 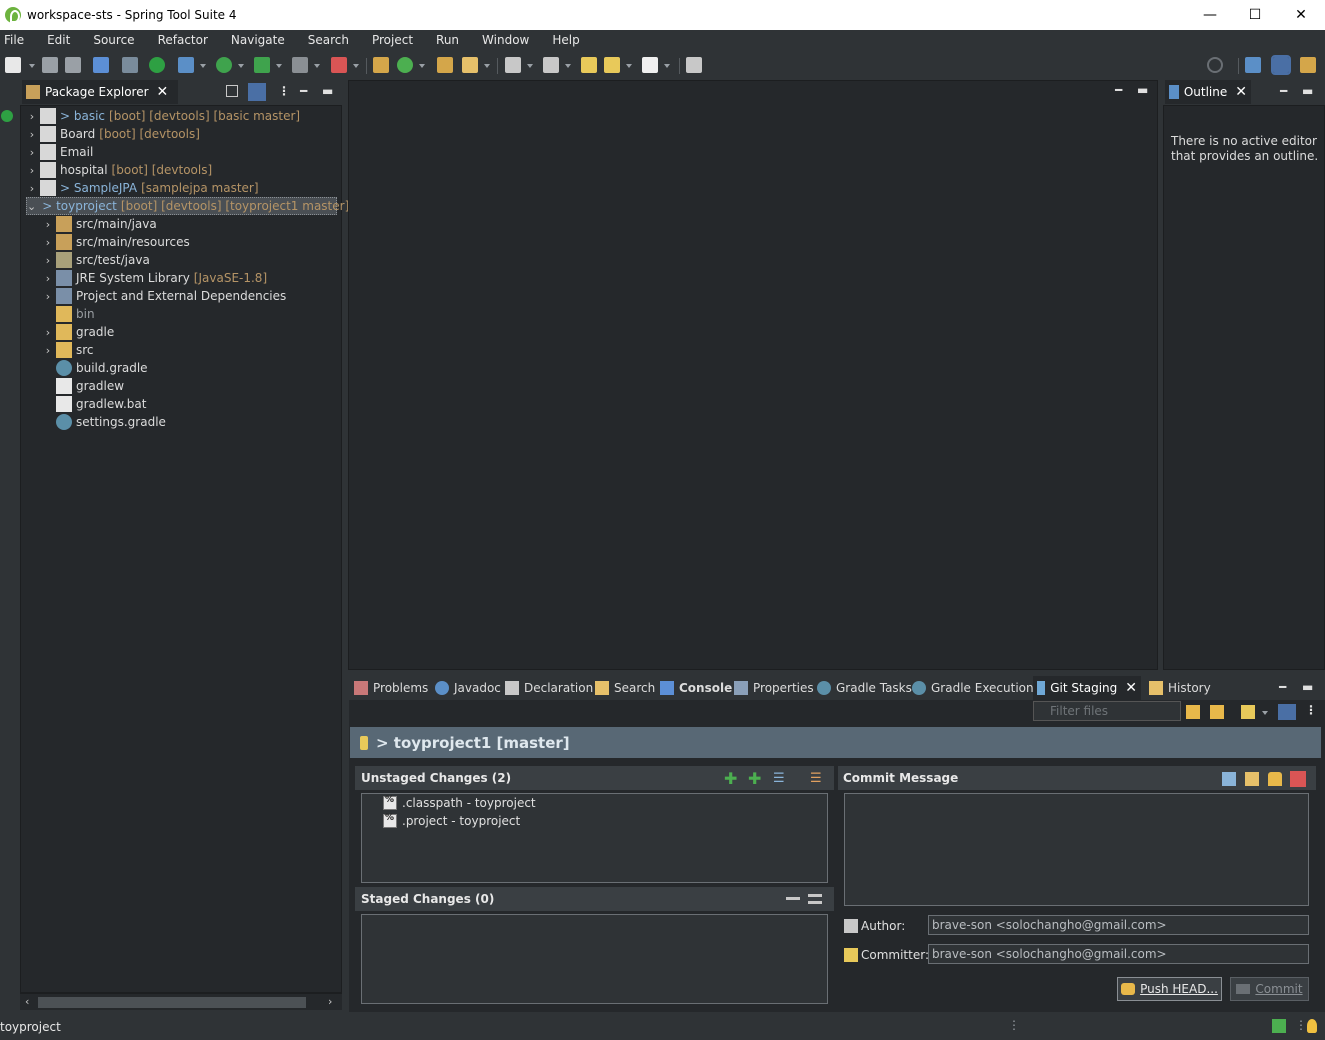 I want to click on tree-node-src-main-java: › src/main/java, so click(x=99, y=224).